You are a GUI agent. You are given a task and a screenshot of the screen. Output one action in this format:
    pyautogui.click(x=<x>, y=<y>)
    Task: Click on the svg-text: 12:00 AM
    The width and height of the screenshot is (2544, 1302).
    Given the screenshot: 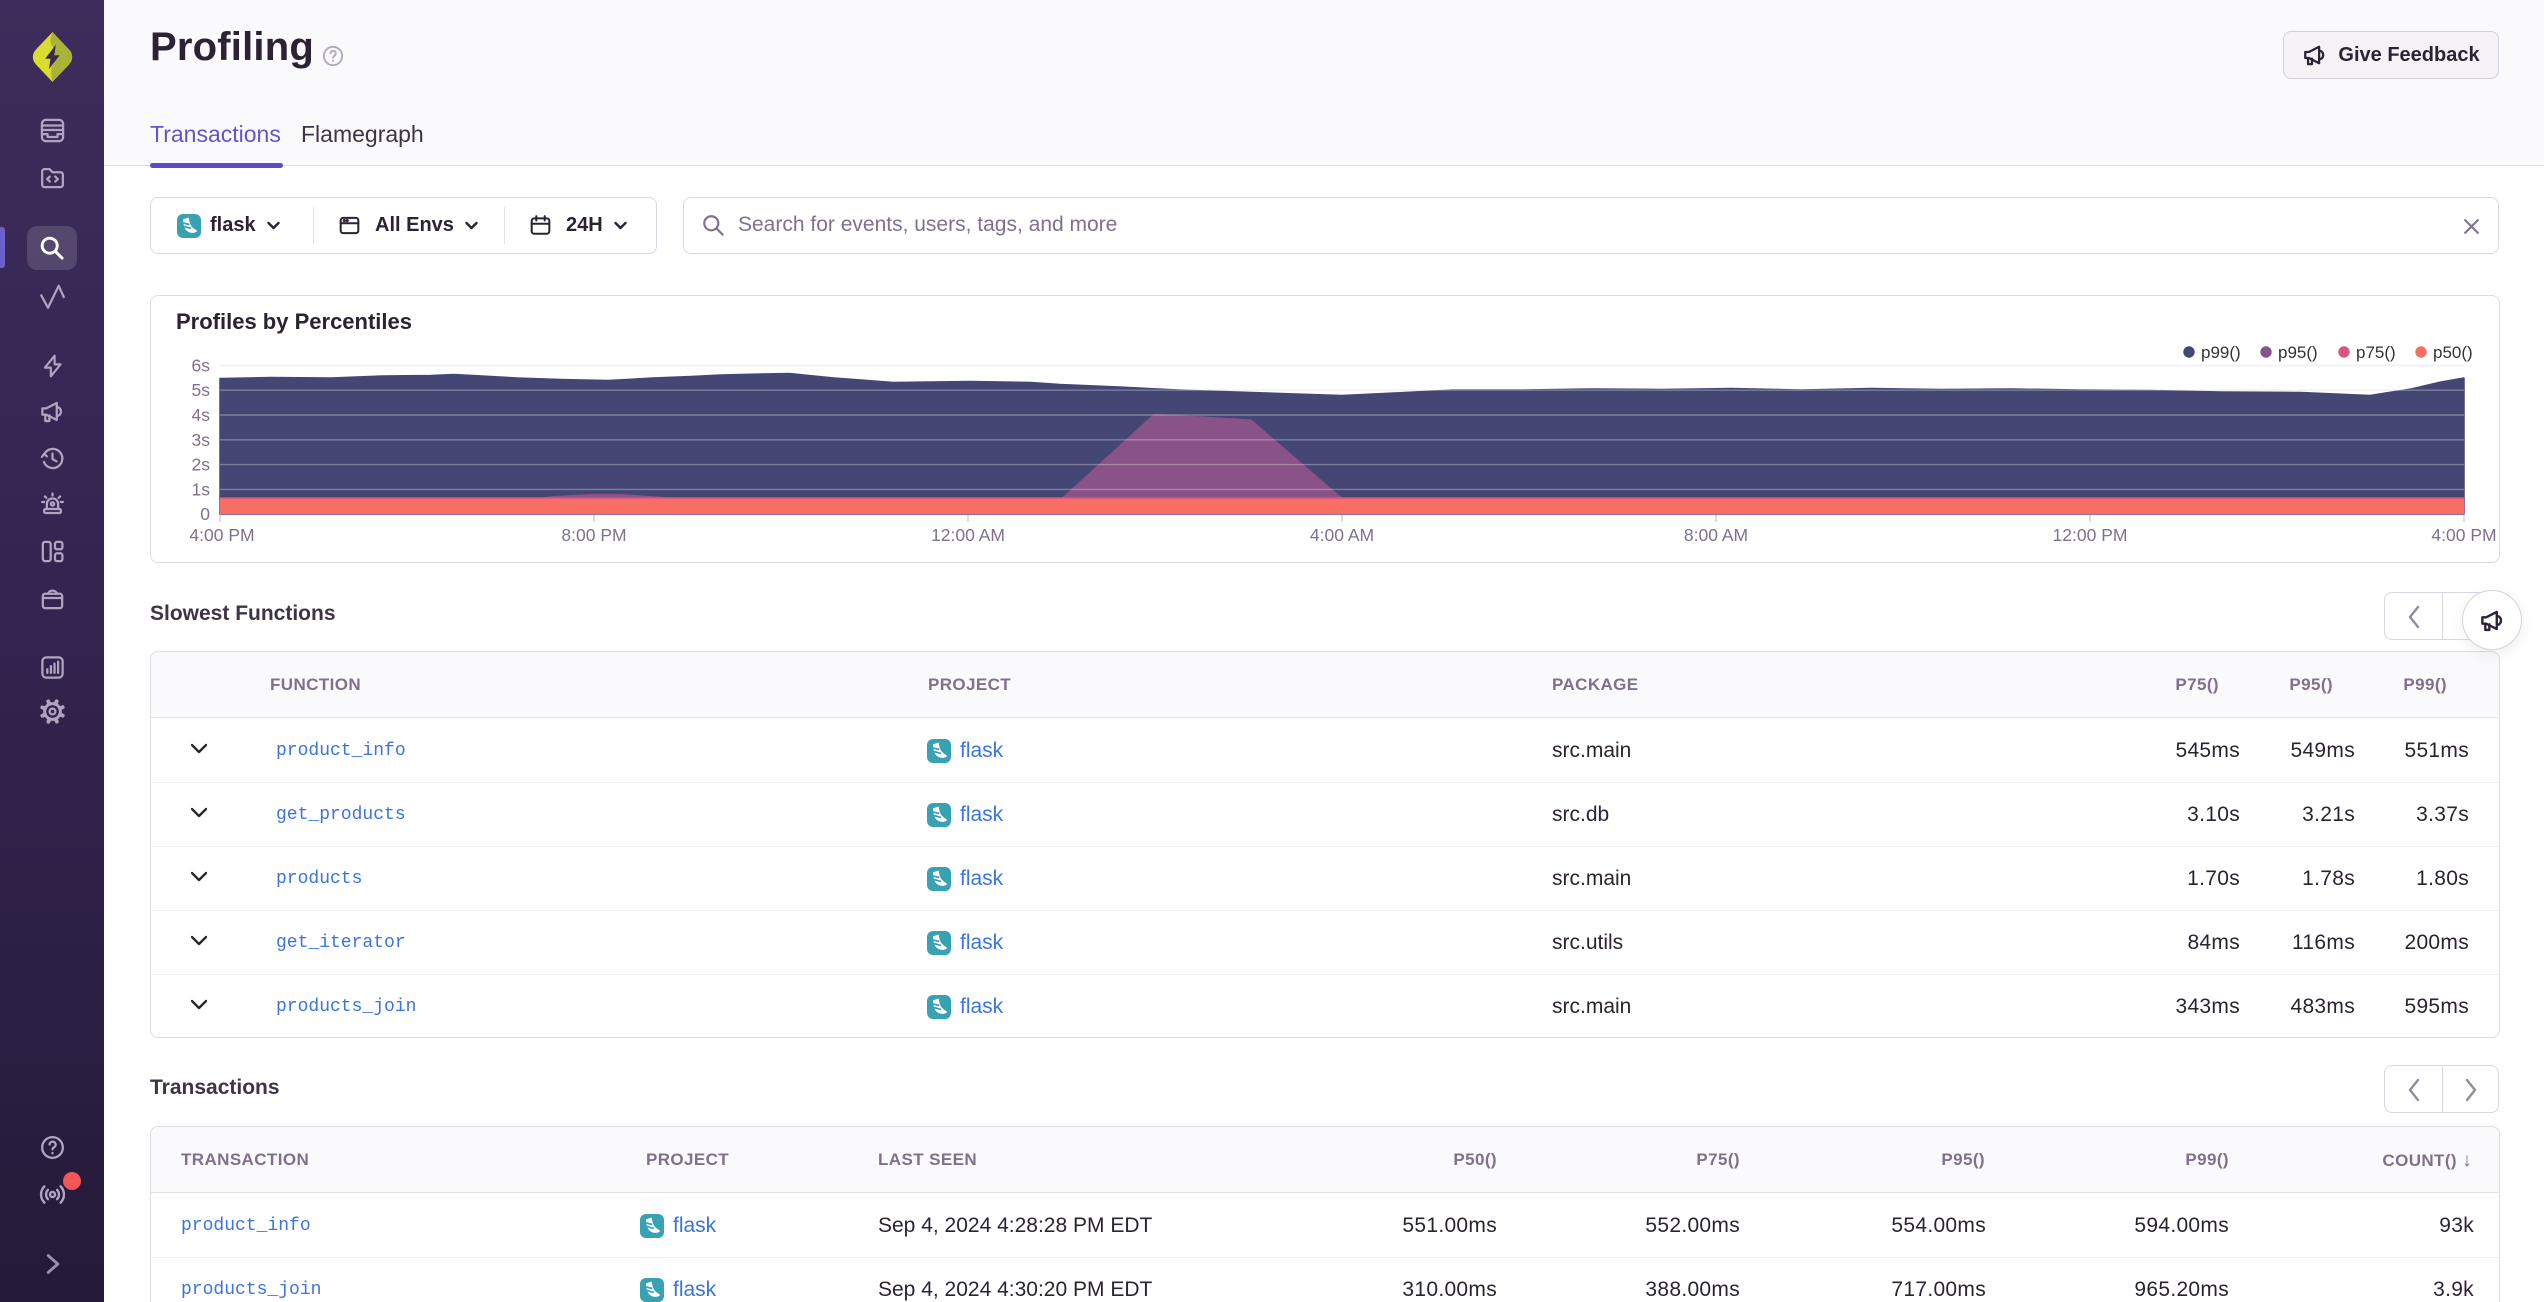 What is the action you would take?
    pyautogui.click(x=968, y=535)
    